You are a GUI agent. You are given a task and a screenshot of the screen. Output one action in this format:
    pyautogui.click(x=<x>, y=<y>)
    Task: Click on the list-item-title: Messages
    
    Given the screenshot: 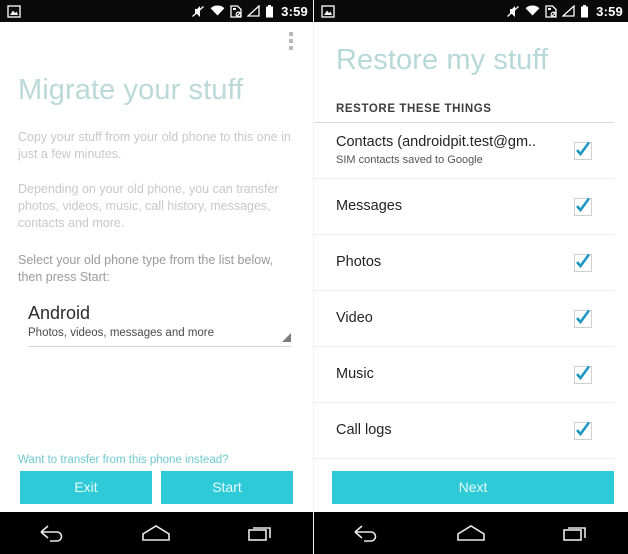 What is the action you would take?
    pyautogui.click(x=369, y=206)
    